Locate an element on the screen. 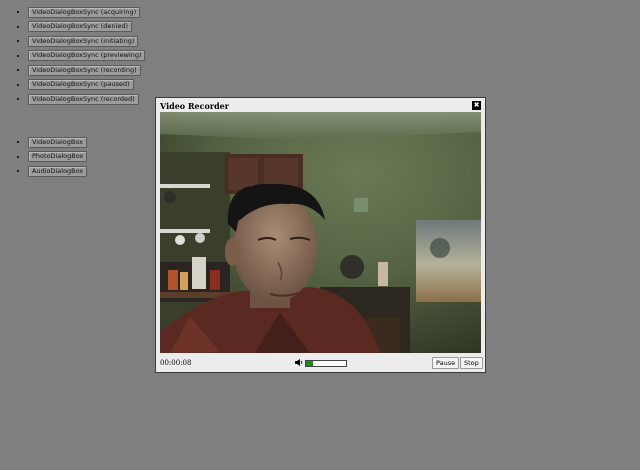 Image resolution: width=640 pixels, height=470 pixels. video-dialog-sync-initiating-button: VideoDialogBoxSync (initiating) is located at coordinates (83, 41).